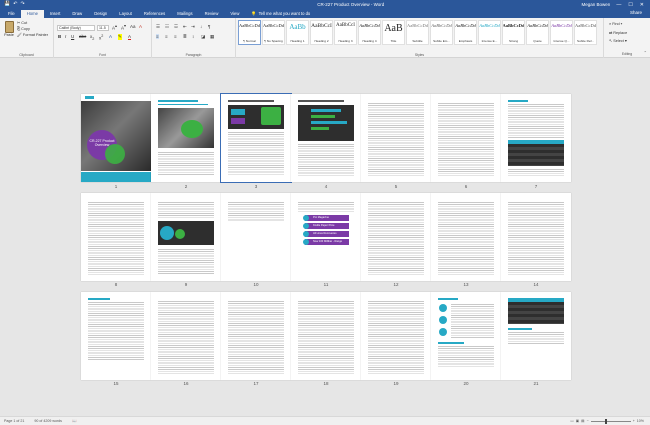 This screenshot has width=650, height=425. What do you see at coordinates (175, 36) in the screenshot?
I see `align-right-button: ≡` at bounding box center [175, 36].